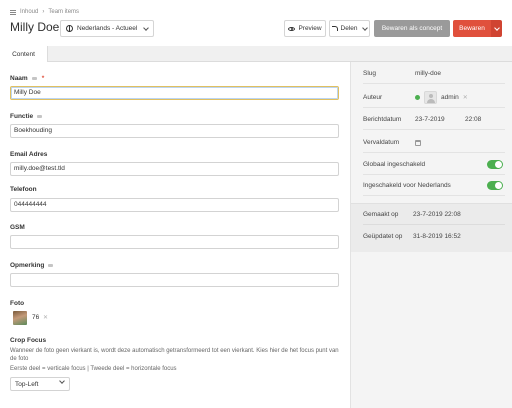 The image size is (512, 408). I want to click on share-icon, so click(334, 28).